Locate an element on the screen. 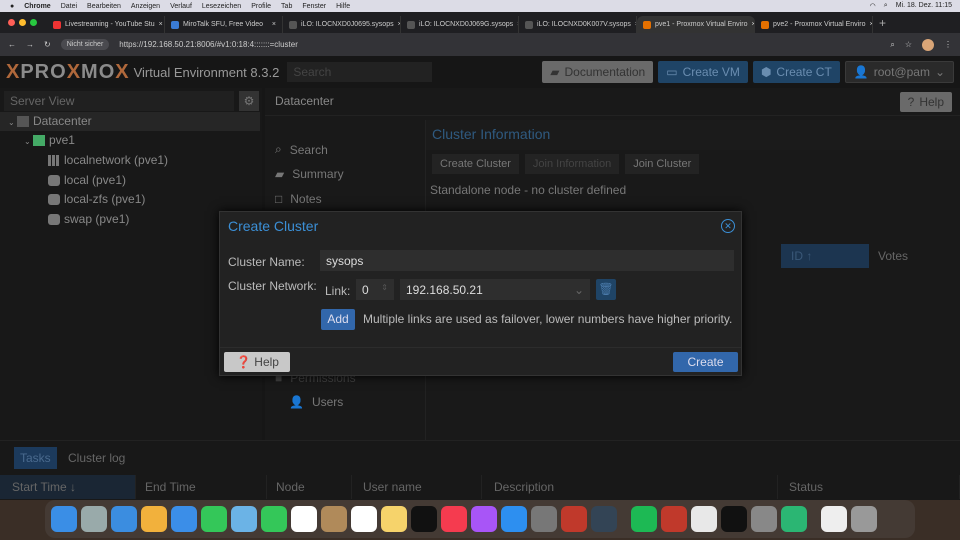 This screenshot has height=540, width=960. browser-menu-icon: ⋮ is located at coordinates (952, 44).